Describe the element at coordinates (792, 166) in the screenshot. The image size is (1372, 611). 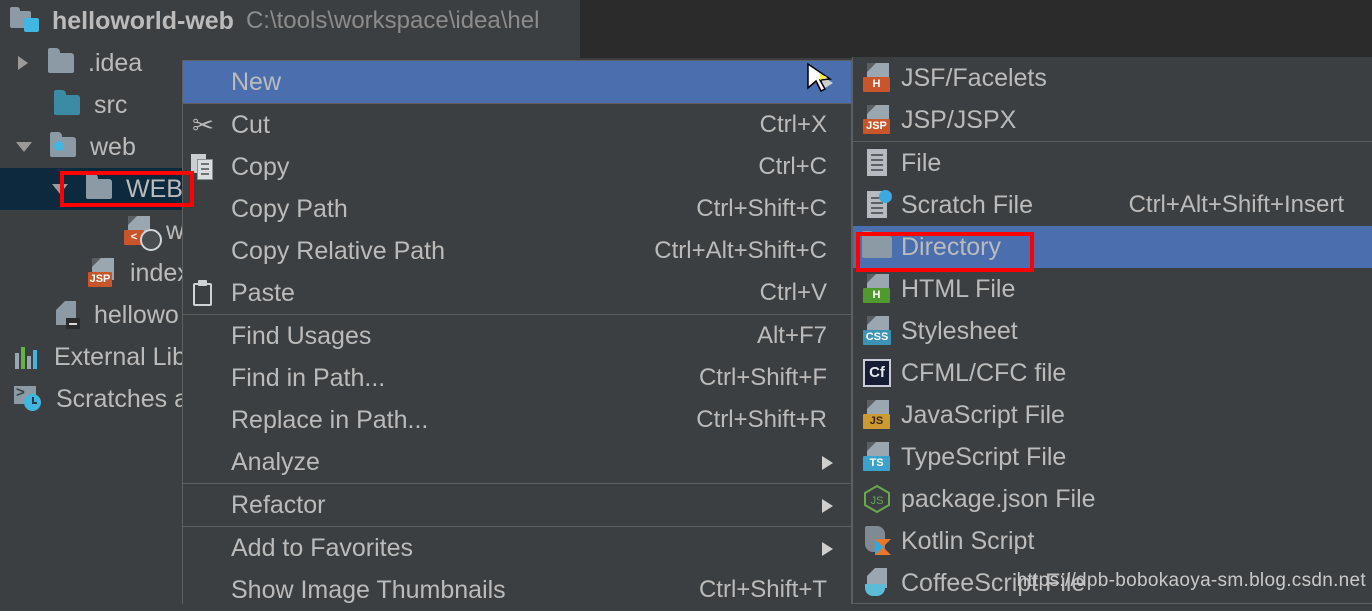
I see `menu-item-accelerator: Ctrl+C` at that location.